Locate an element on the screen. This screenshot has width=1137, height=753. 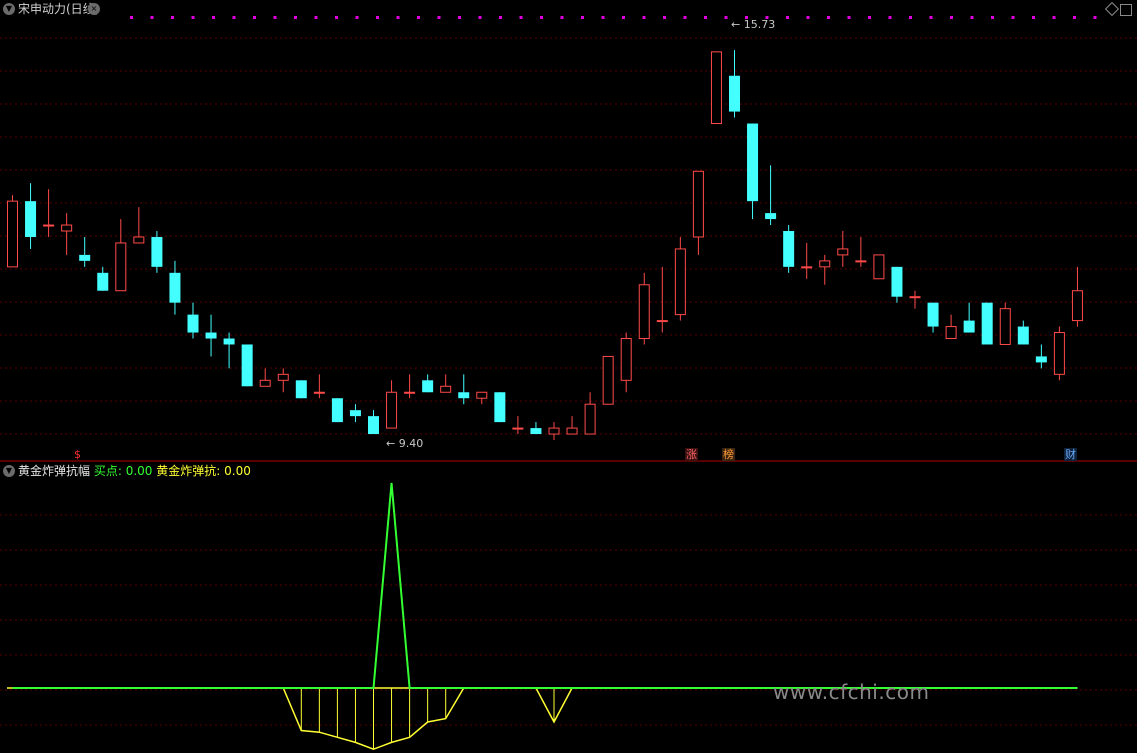
high-price-value: 15.73 is located at coordinates (759, 24).